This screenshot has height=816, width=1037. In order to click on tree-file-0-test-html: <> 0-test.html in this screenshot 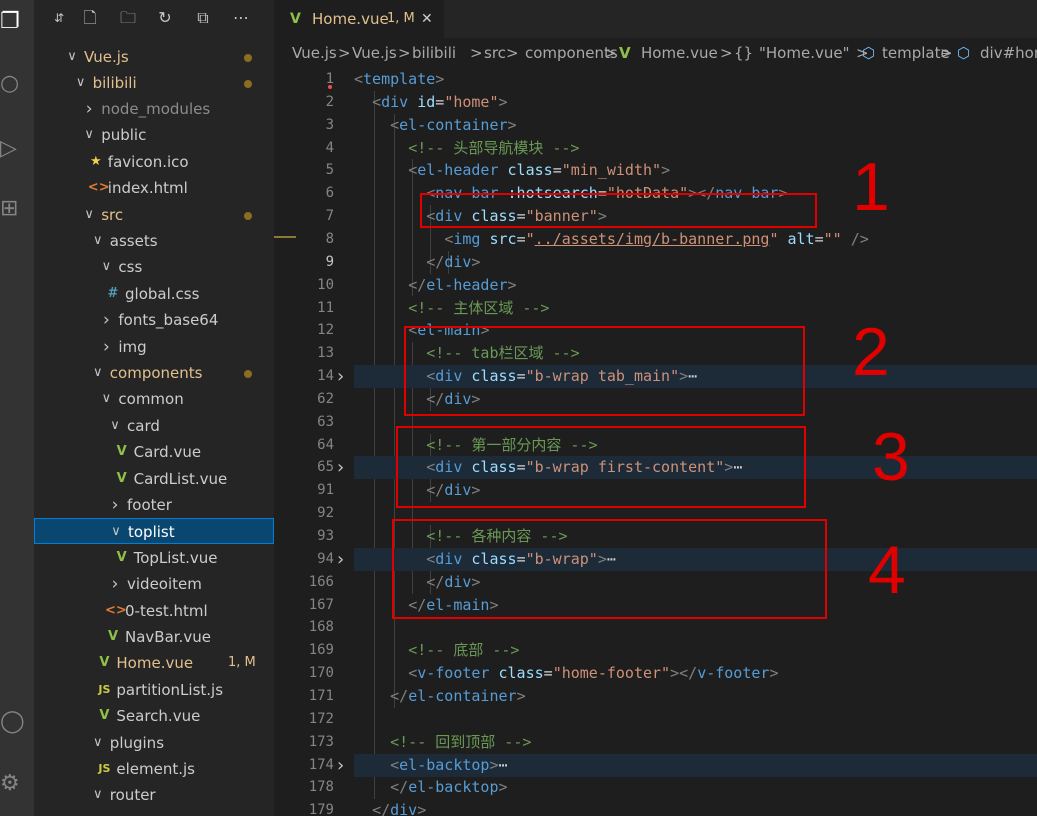, I will do `click(154, 611)`.